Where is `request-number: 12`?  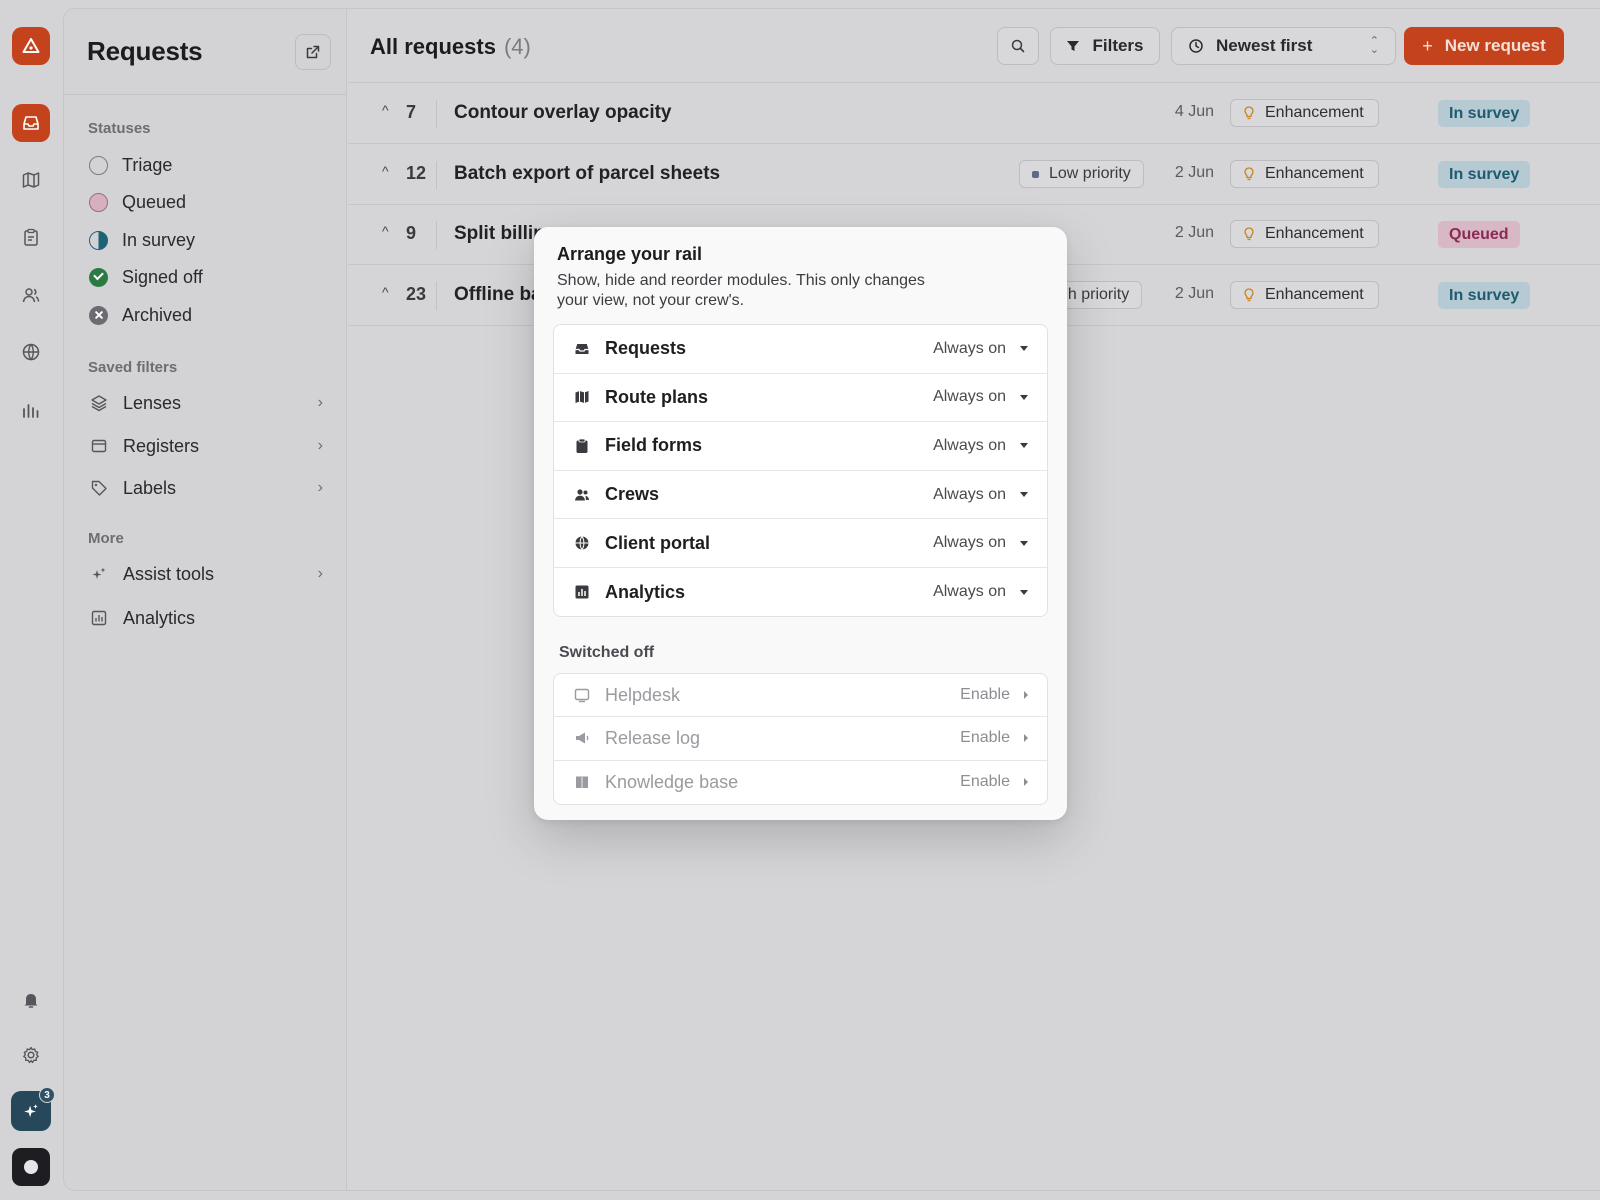
request-number: 12 is located at coordinates (416, 173).